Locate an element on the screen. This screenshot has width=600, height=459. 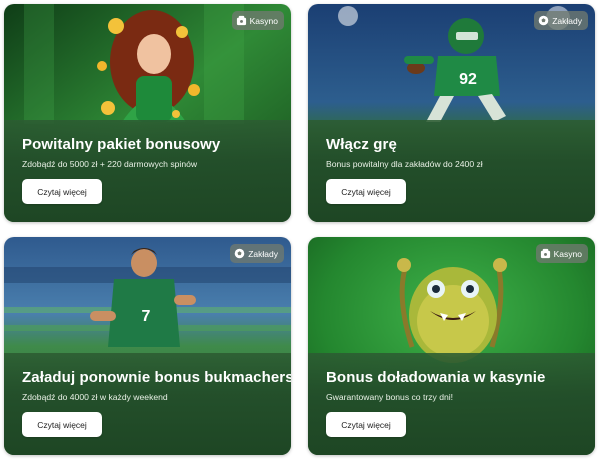
card-title: Załaduj ponownie bonus bukmacherski is located at coordinates (156, 377).